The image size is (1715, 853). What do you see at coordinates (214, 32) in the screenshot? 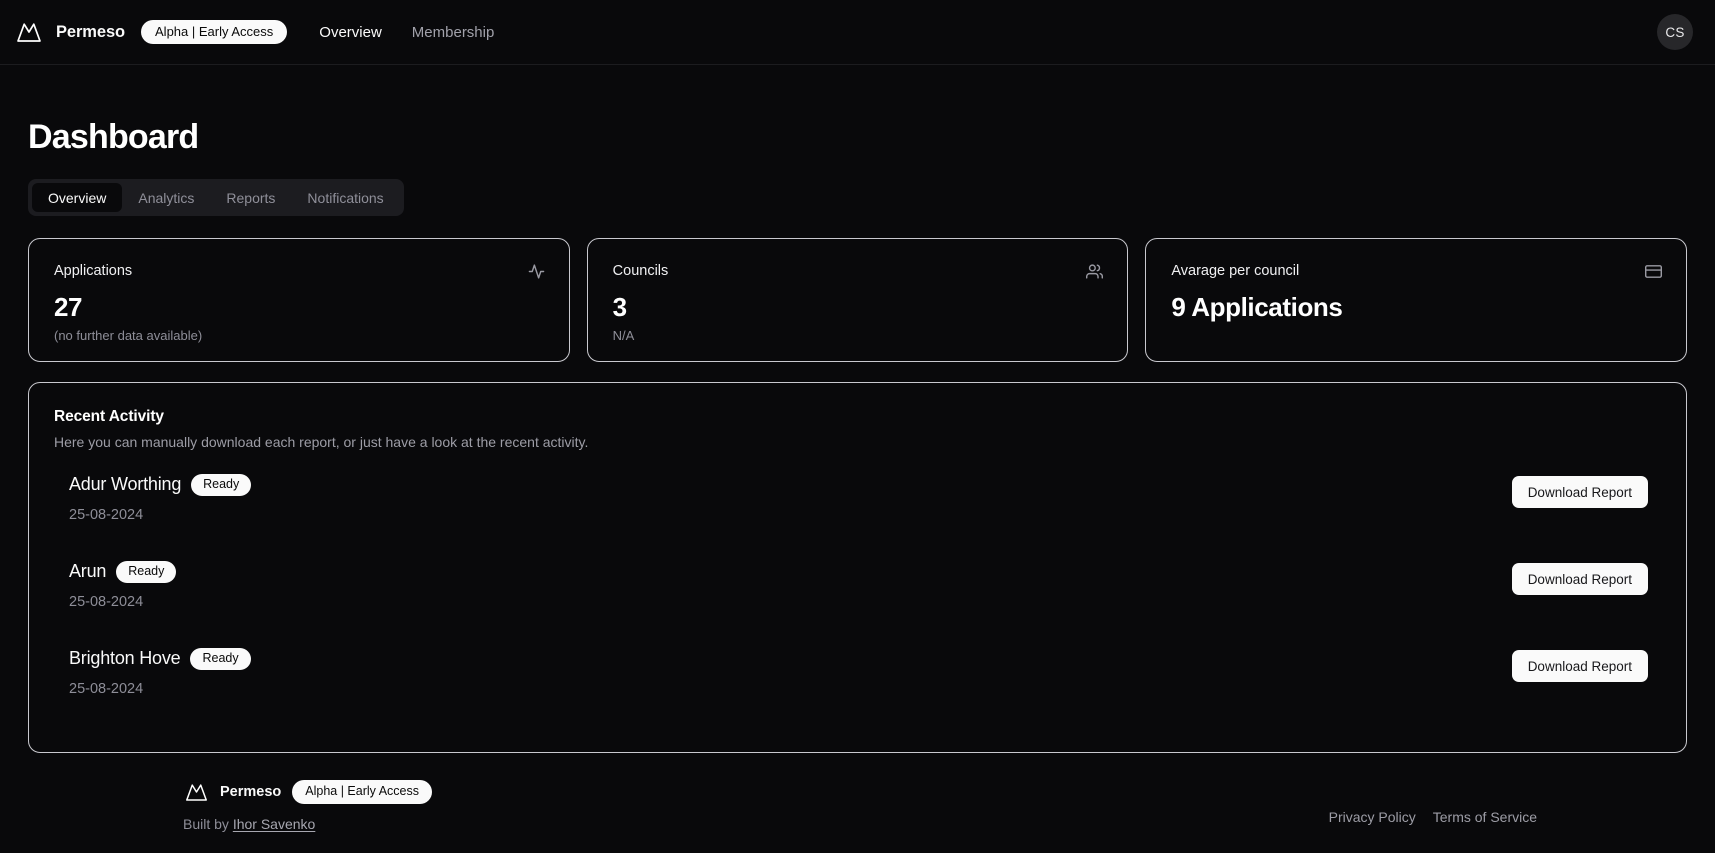
I see `alpha-early-access-badge: Alpha | Early Access` at bounding box center [214, 32].